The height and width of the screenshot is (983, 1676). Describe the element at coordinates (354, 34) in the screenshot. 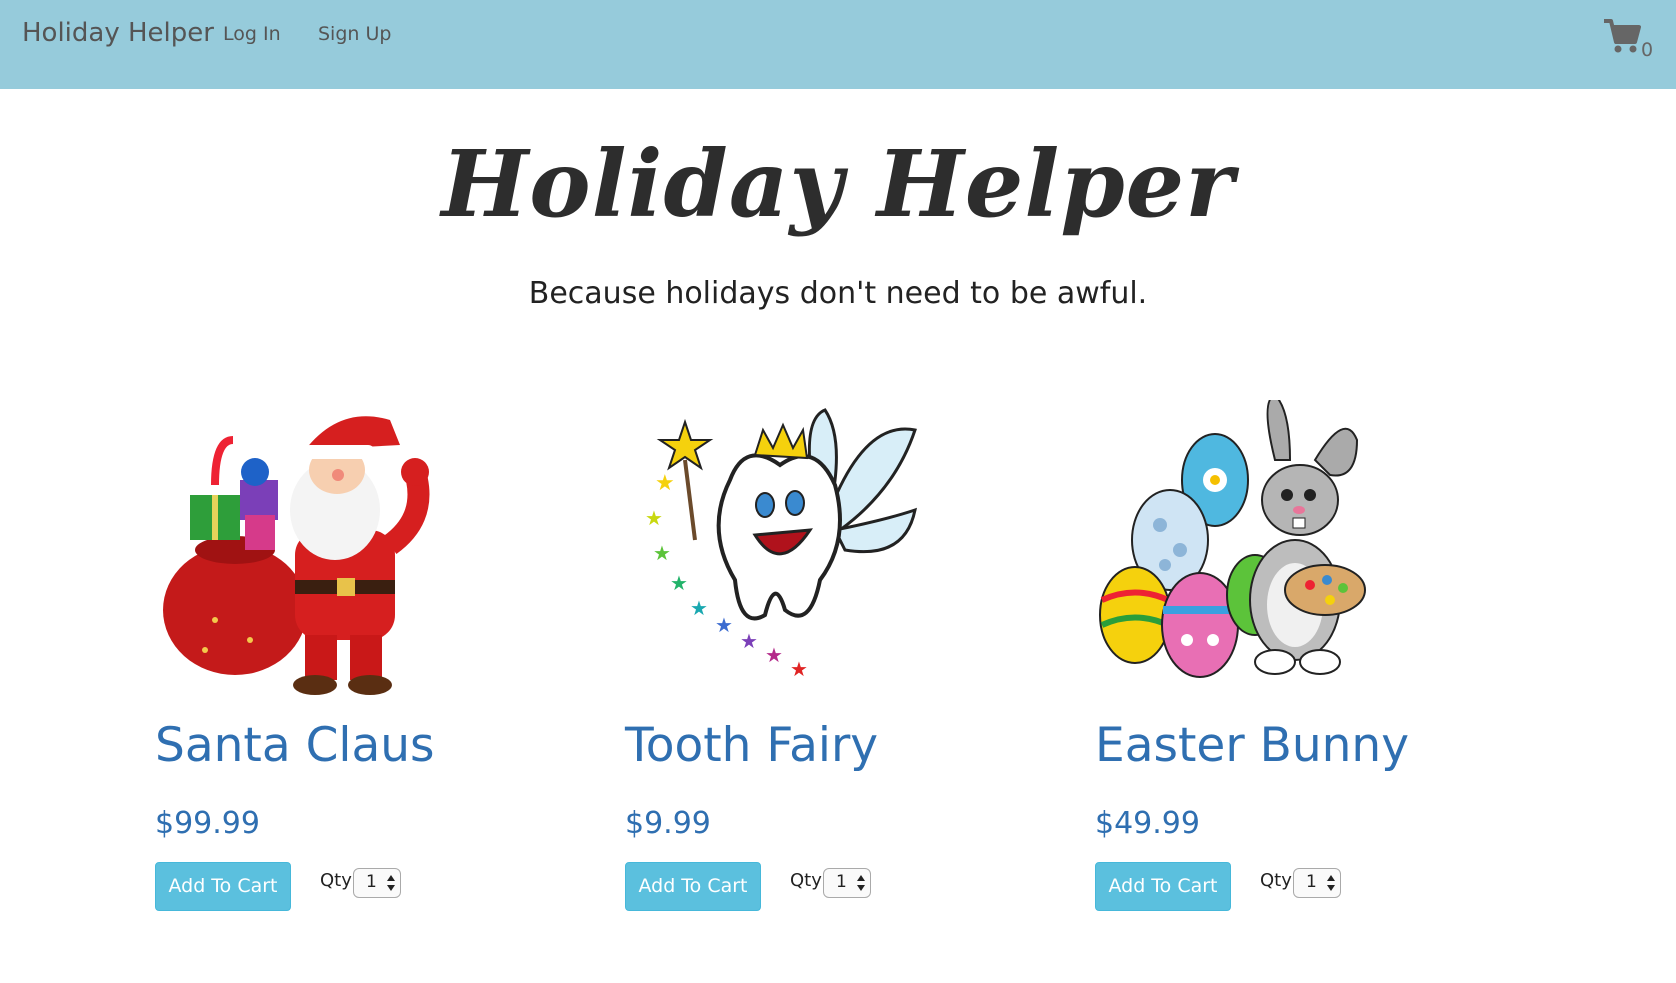

I see `signup-link: Sign Up` at that location.